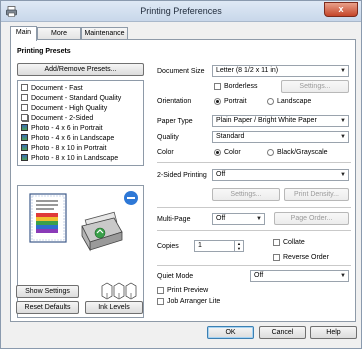 This screenshot has height=349, width=362. What do you see at coordinates (174, 219) in the screenshot?
I see `multi-page-label: Multi-Page` at bounding box center [174, 219].